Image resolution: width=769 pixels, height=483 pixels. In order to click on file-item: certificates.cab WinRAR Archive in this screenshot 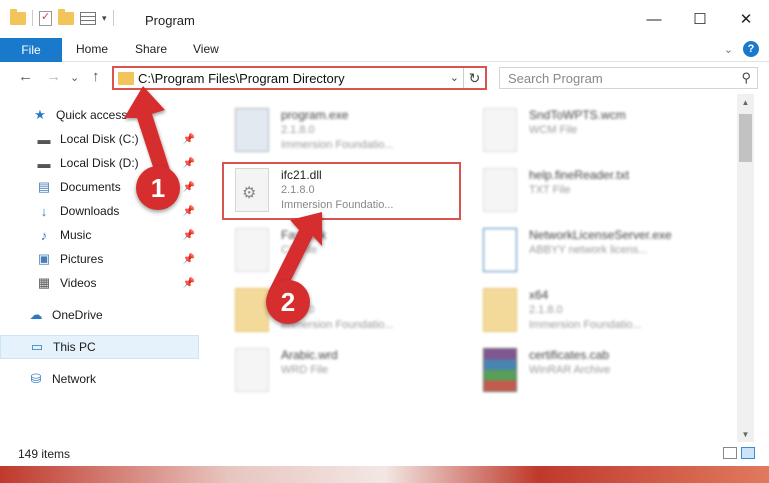, I will do `click(589, 370)`.